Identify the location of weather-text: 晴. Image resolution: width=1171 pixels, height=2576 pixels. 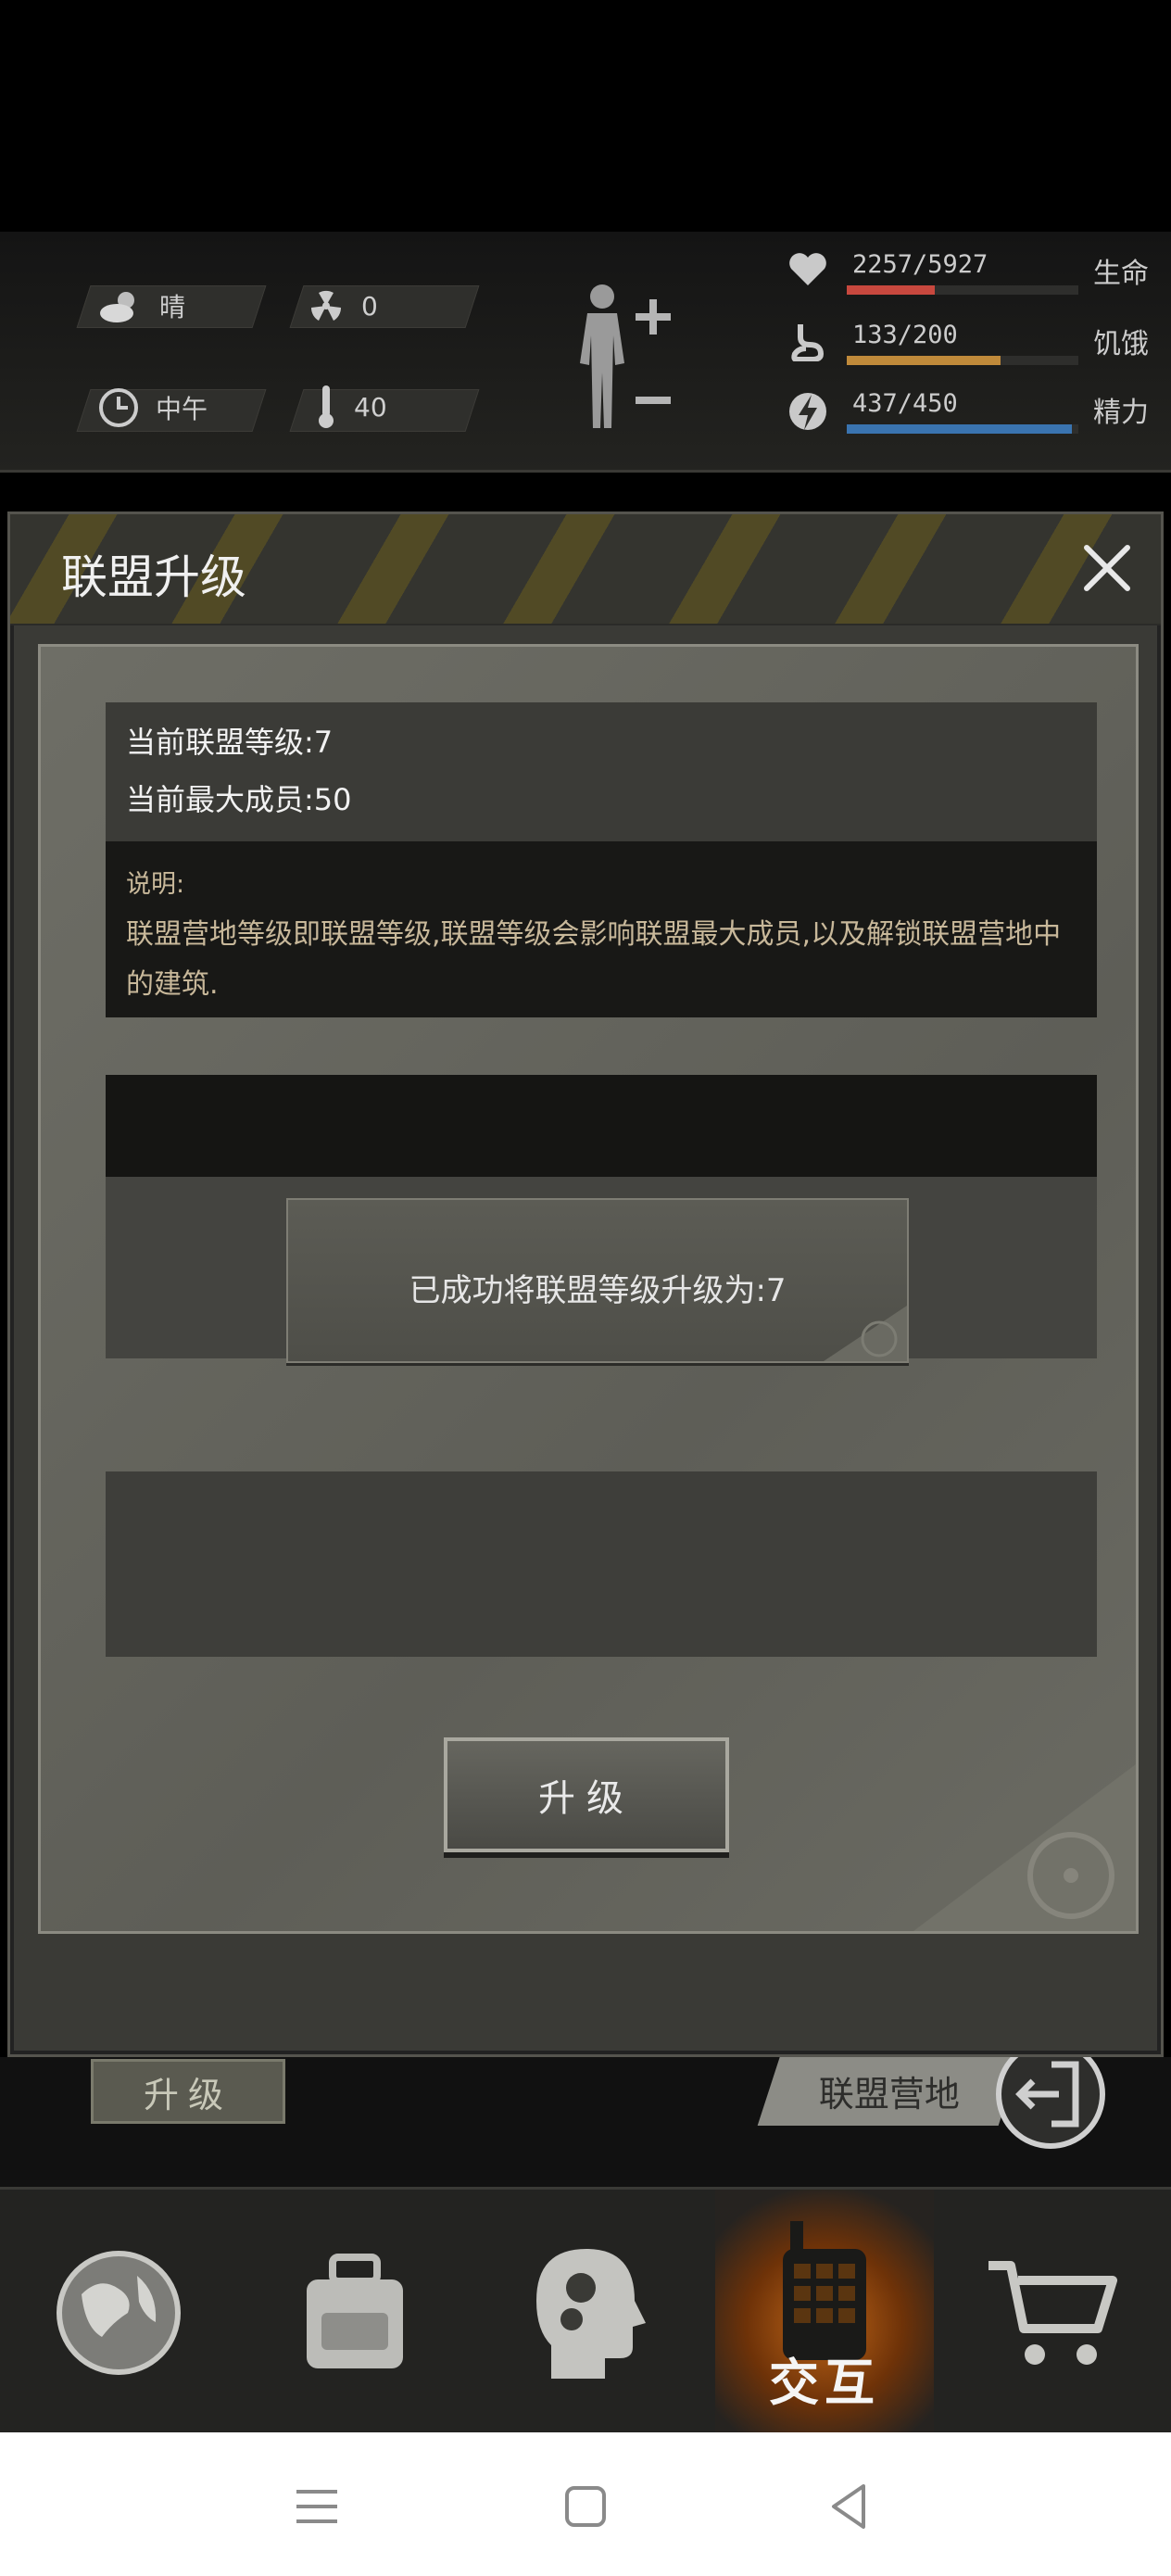
(173, 307).